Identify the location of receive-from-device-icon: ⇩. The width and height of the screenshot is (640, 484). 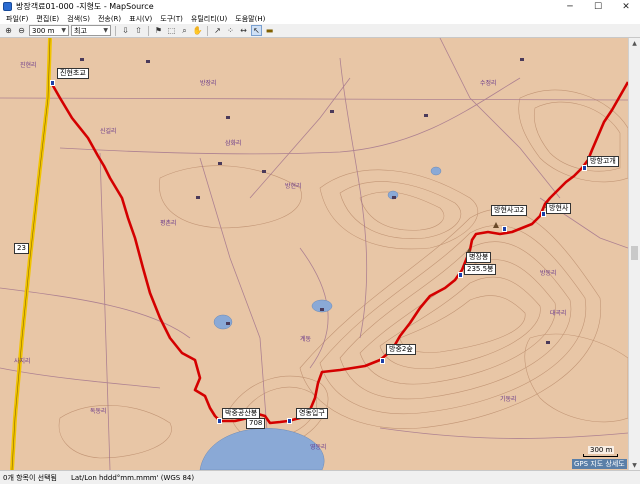
(125, 30).